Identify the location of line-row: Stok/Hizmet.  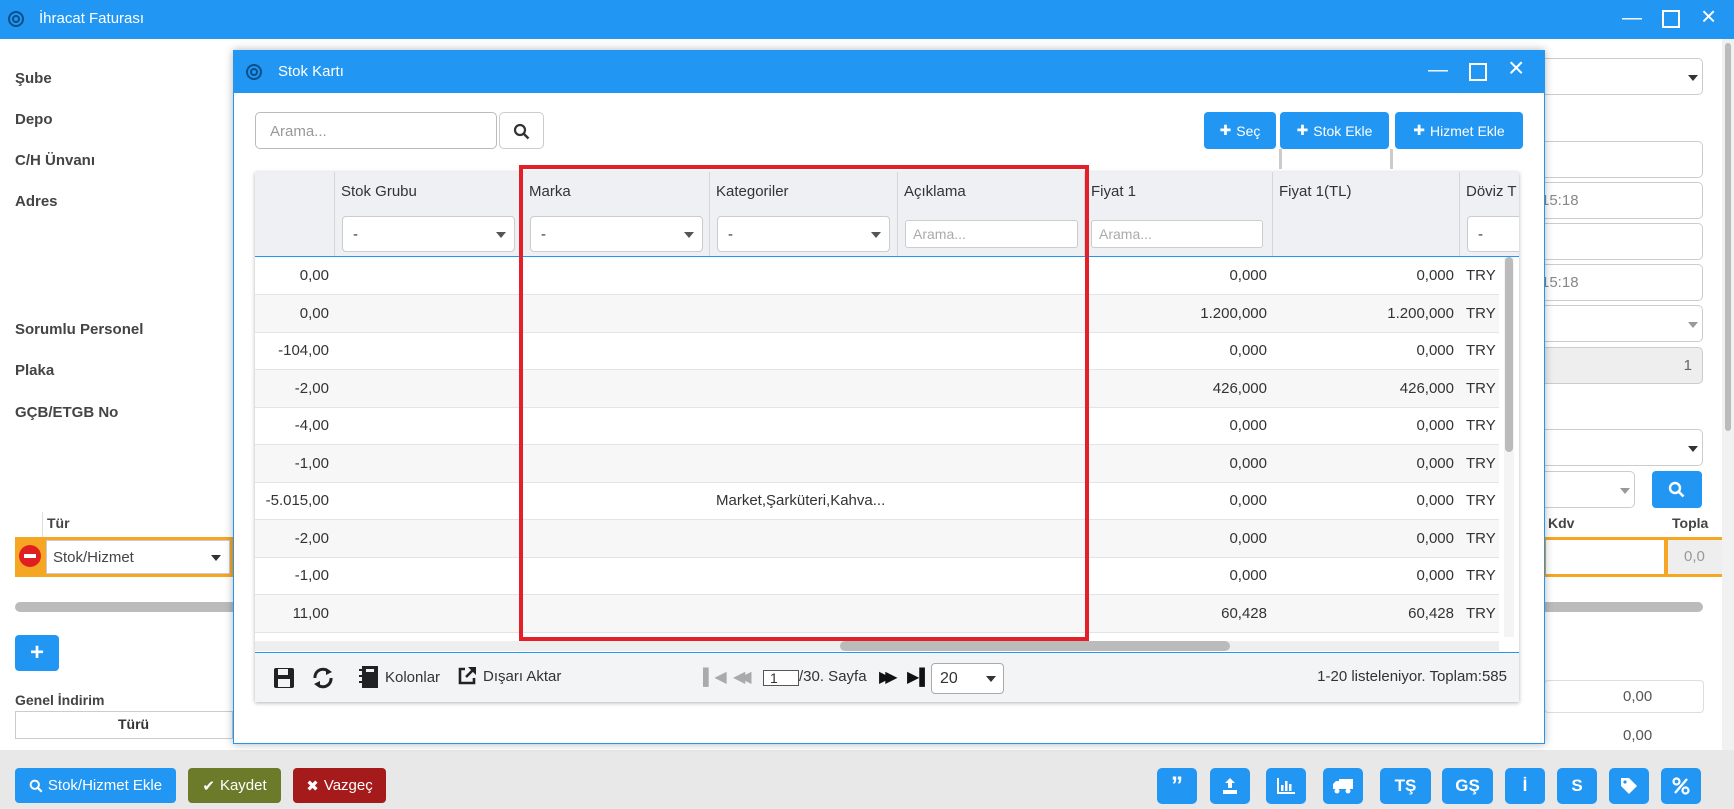
(124, 557).